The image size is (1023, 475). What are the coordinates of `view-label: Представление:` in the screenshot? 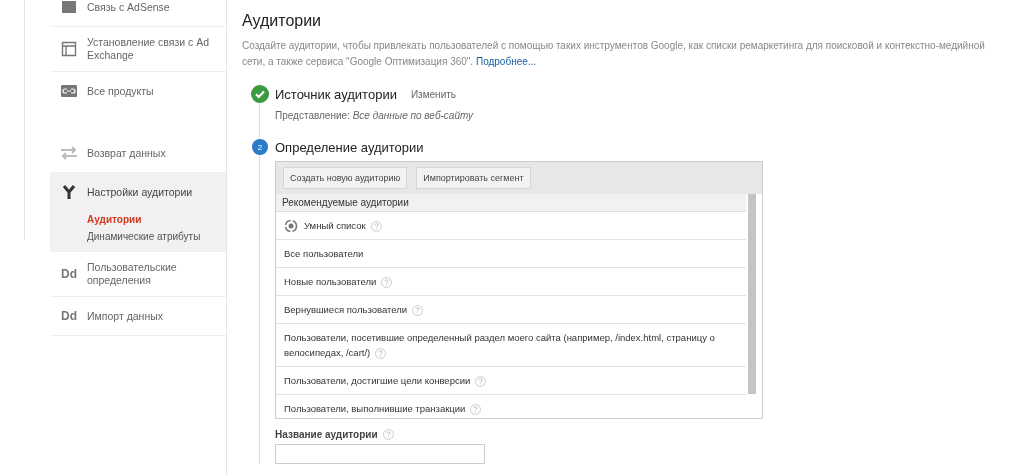 It's located at (312, 115).